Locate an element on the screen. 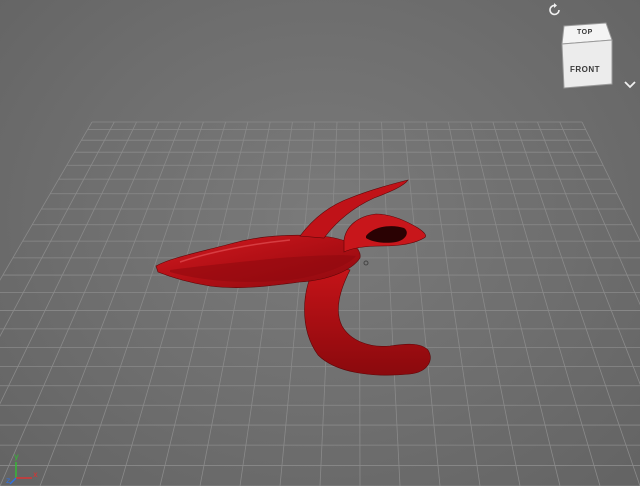 This screenshot has height=486, width=640. viewcube: TOP FRONT is located at coordinates (588, 55).